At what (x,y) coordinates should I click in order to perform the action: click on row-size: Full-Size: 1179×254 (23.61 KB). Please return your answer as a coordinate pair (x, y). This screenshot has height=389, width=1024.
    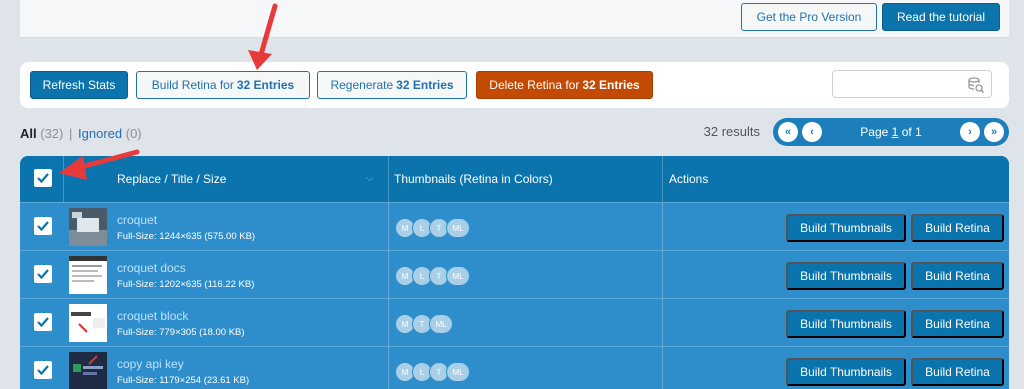
    Looking at the image, I should click on (183, 380).